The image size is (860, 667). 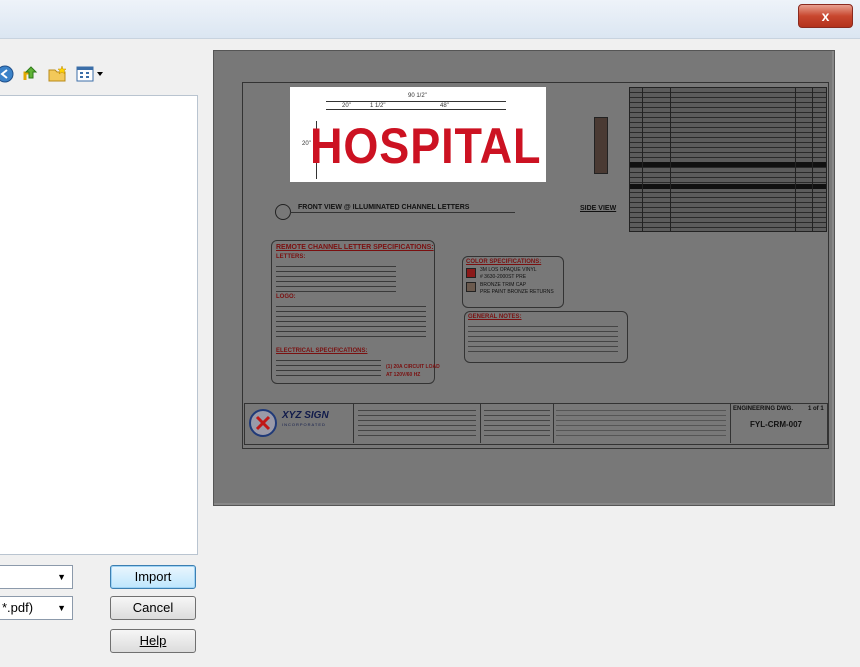 I want to click on general-notes-title: GENERAL NOTES:, so click(x=495, y=317).